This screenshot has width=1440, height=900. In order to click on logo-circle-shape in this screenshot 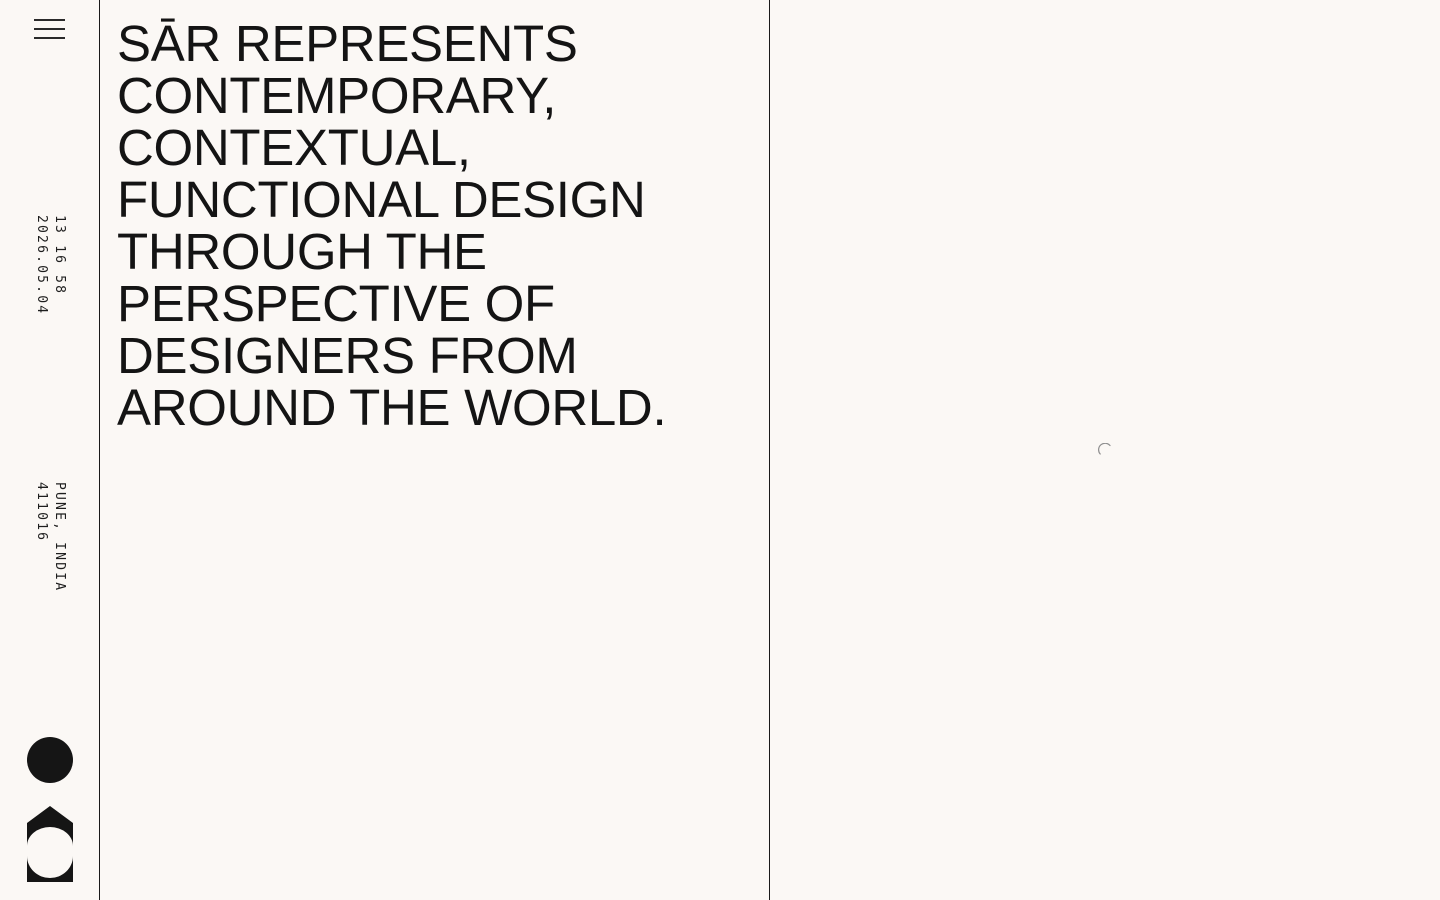, I will do `click(50, 760)`.